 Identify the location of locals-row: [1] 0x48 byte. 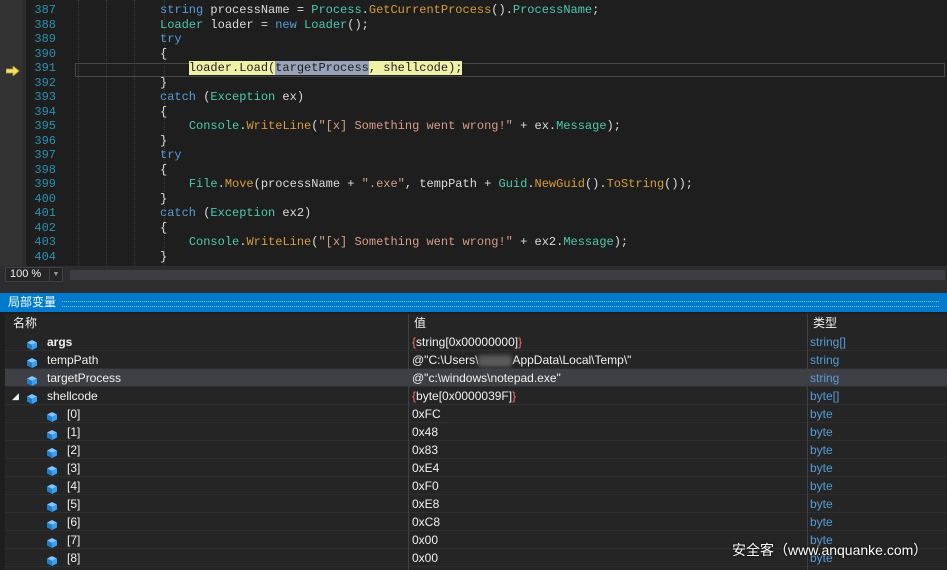
(476, 432).